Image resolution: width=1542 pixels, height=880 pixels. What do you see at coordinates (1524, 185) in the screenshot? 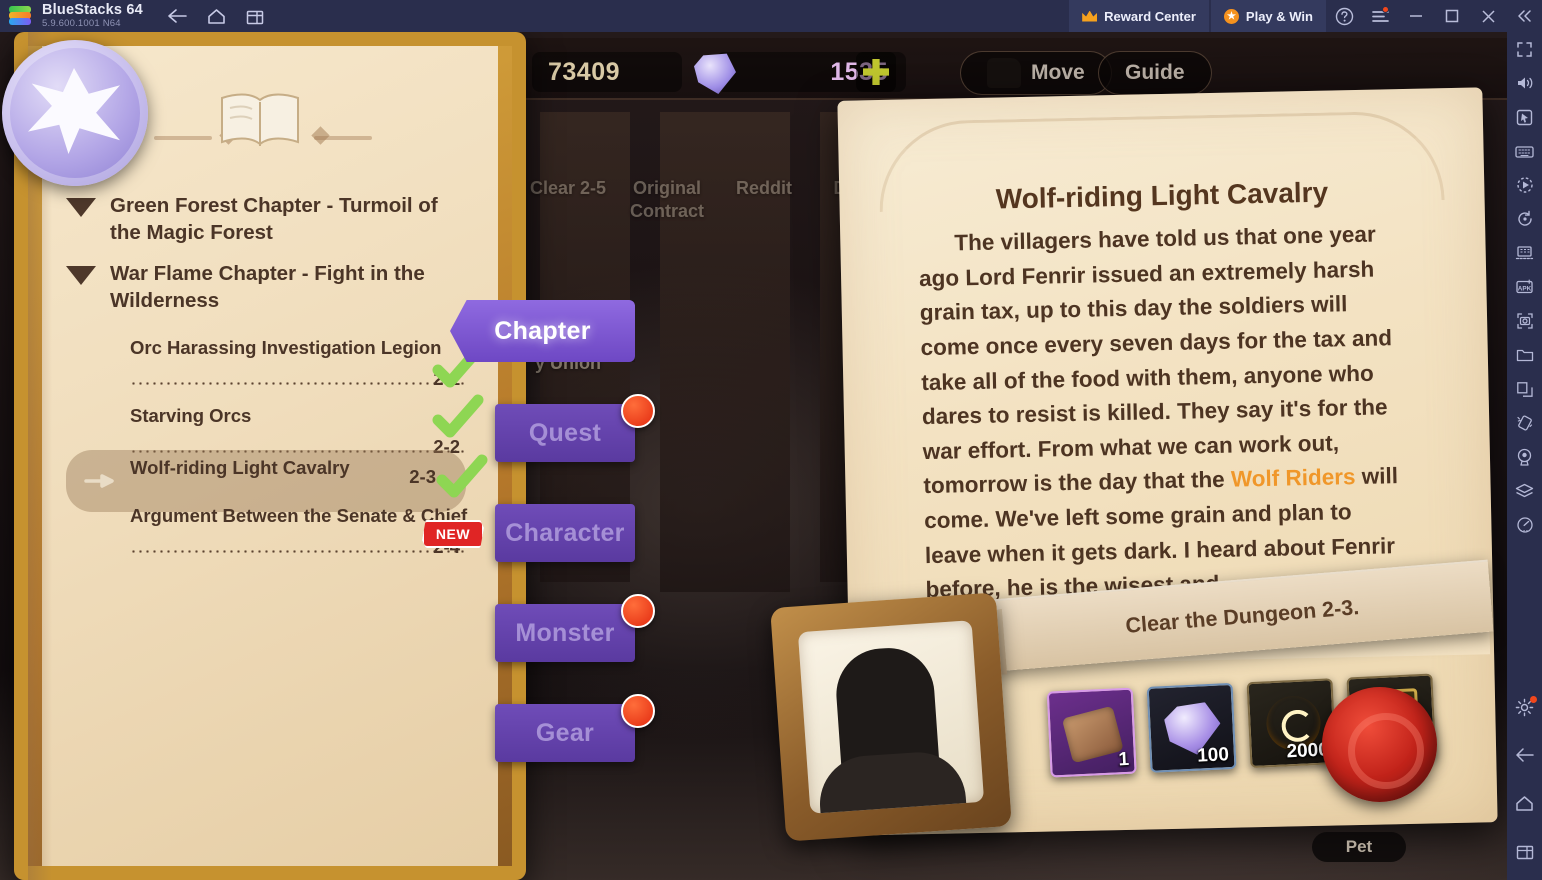
I see `macro-record-icon` at bounding box center [1524, 185].